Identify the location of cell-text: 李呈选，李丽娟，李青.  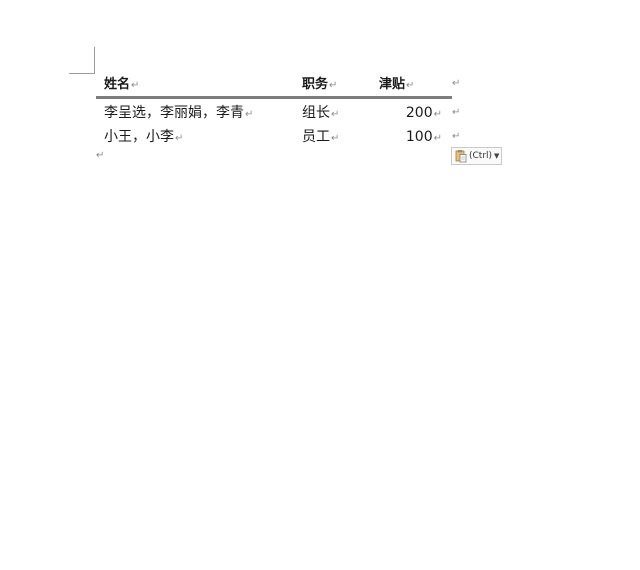
(174, 113).